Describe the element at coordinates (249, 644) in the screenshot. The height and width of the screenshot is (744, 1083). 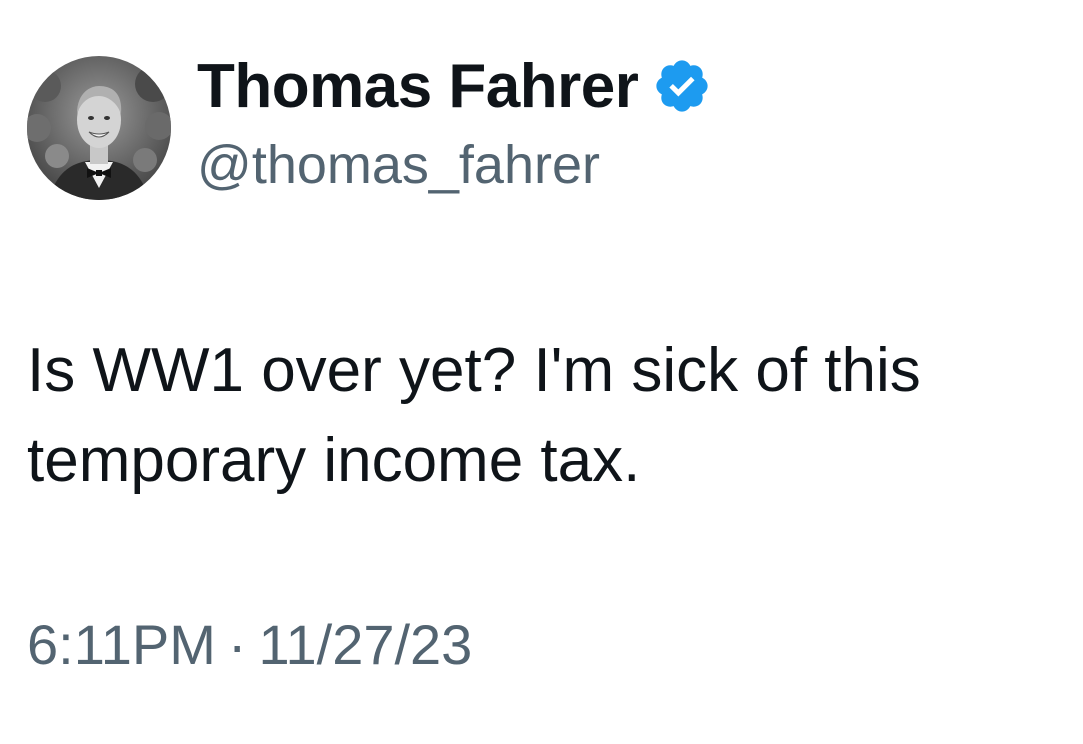
I see `tweet-timestamp: 6:11PM · 11/27/23` at that location.